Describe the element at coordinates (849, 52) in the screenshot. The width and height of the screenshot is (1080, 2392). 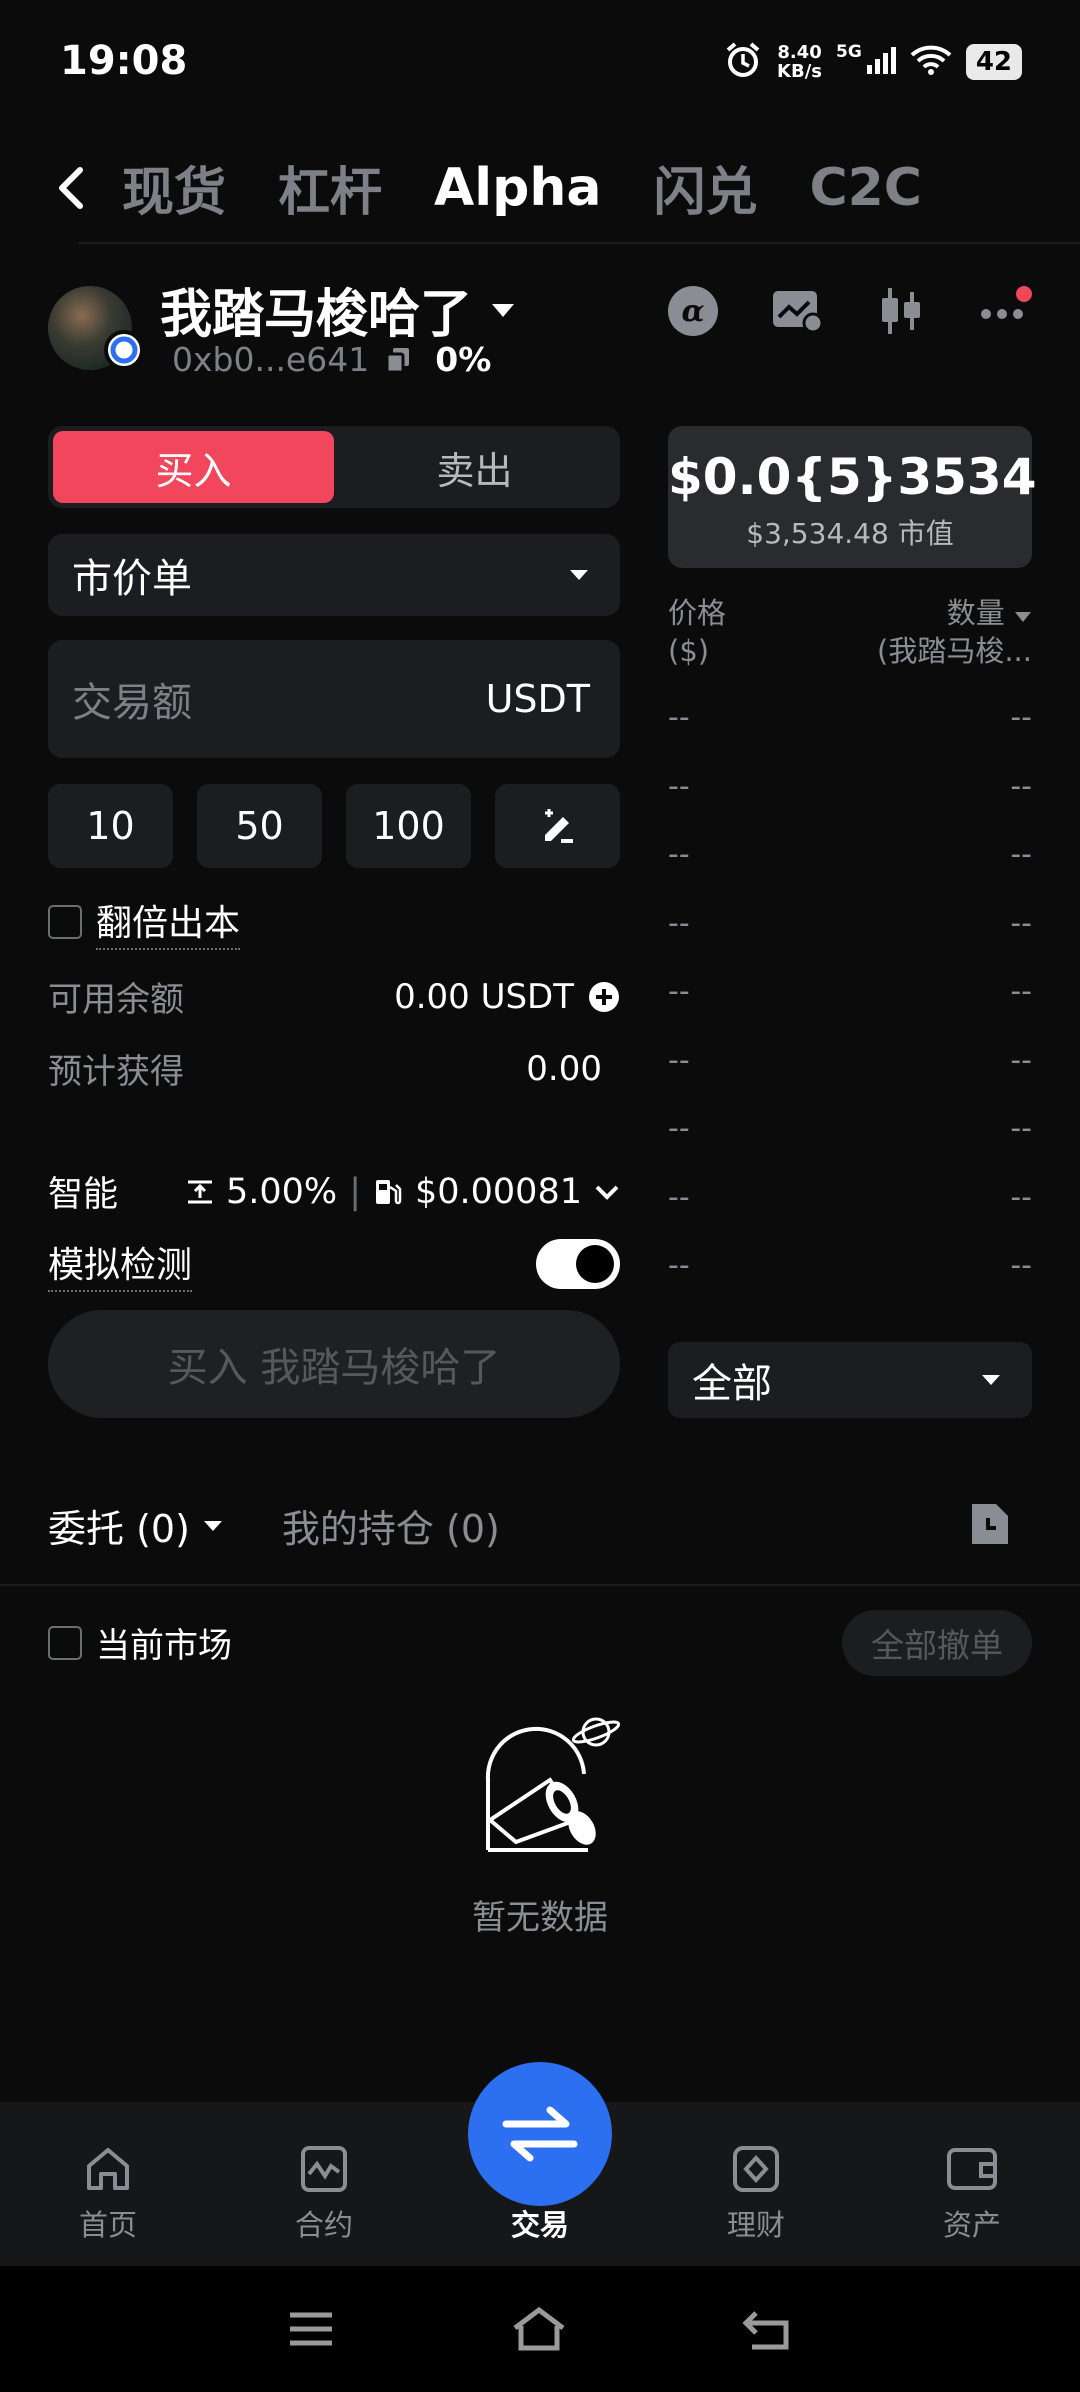
I see `network-type: 5G` at that location.